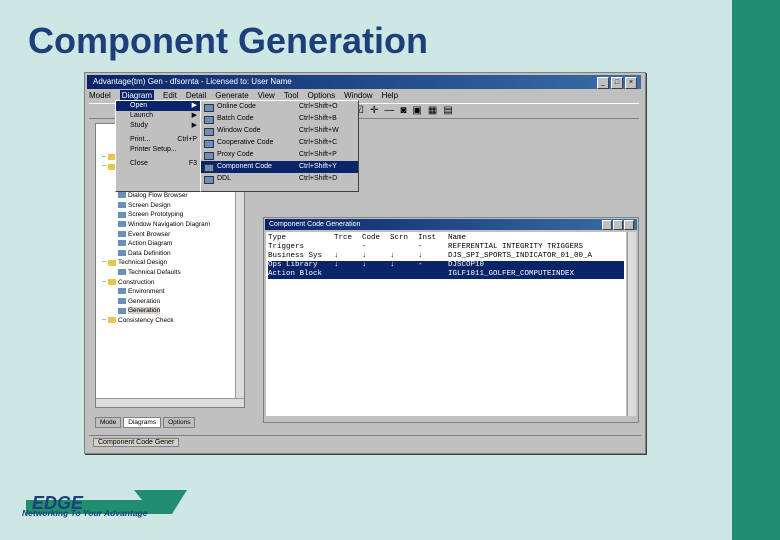  I want to click on submenu-proxy-code: Proxy Code Ctrl+Shift+P, so click(279, 155).